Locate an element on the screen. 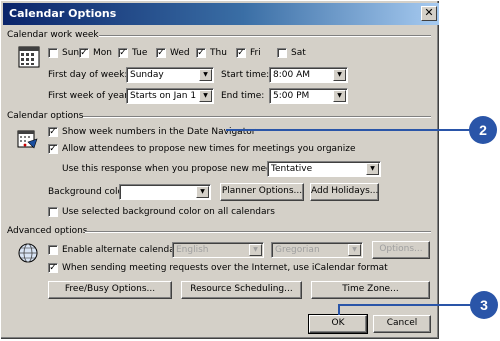 The height and width of the screenshot is (341, 500). end-time-label: End time: is located at coordinates (243, 96).